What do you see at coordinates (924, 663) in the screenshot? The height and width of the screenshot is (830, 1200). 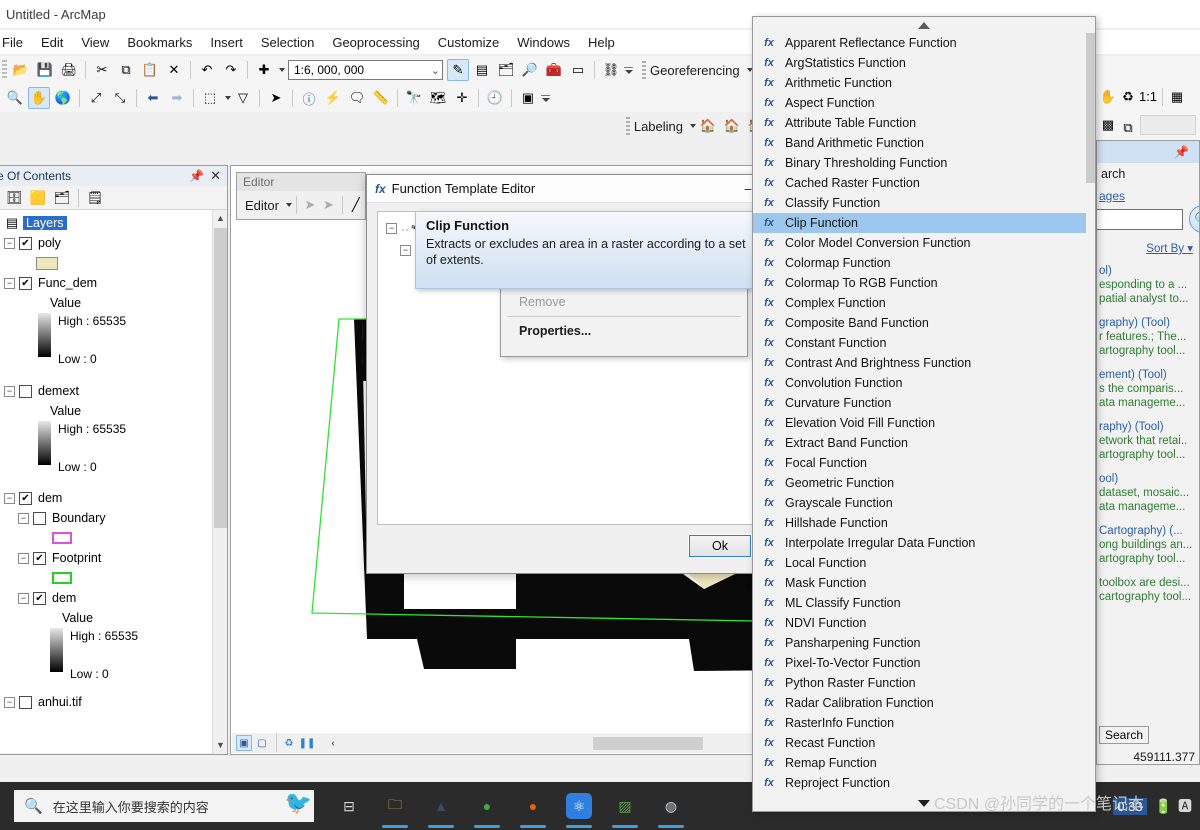 I see `function-item-pixel-to-vector-function: fx Pixel-To-Vector Function` at bounding box center [924, 663].